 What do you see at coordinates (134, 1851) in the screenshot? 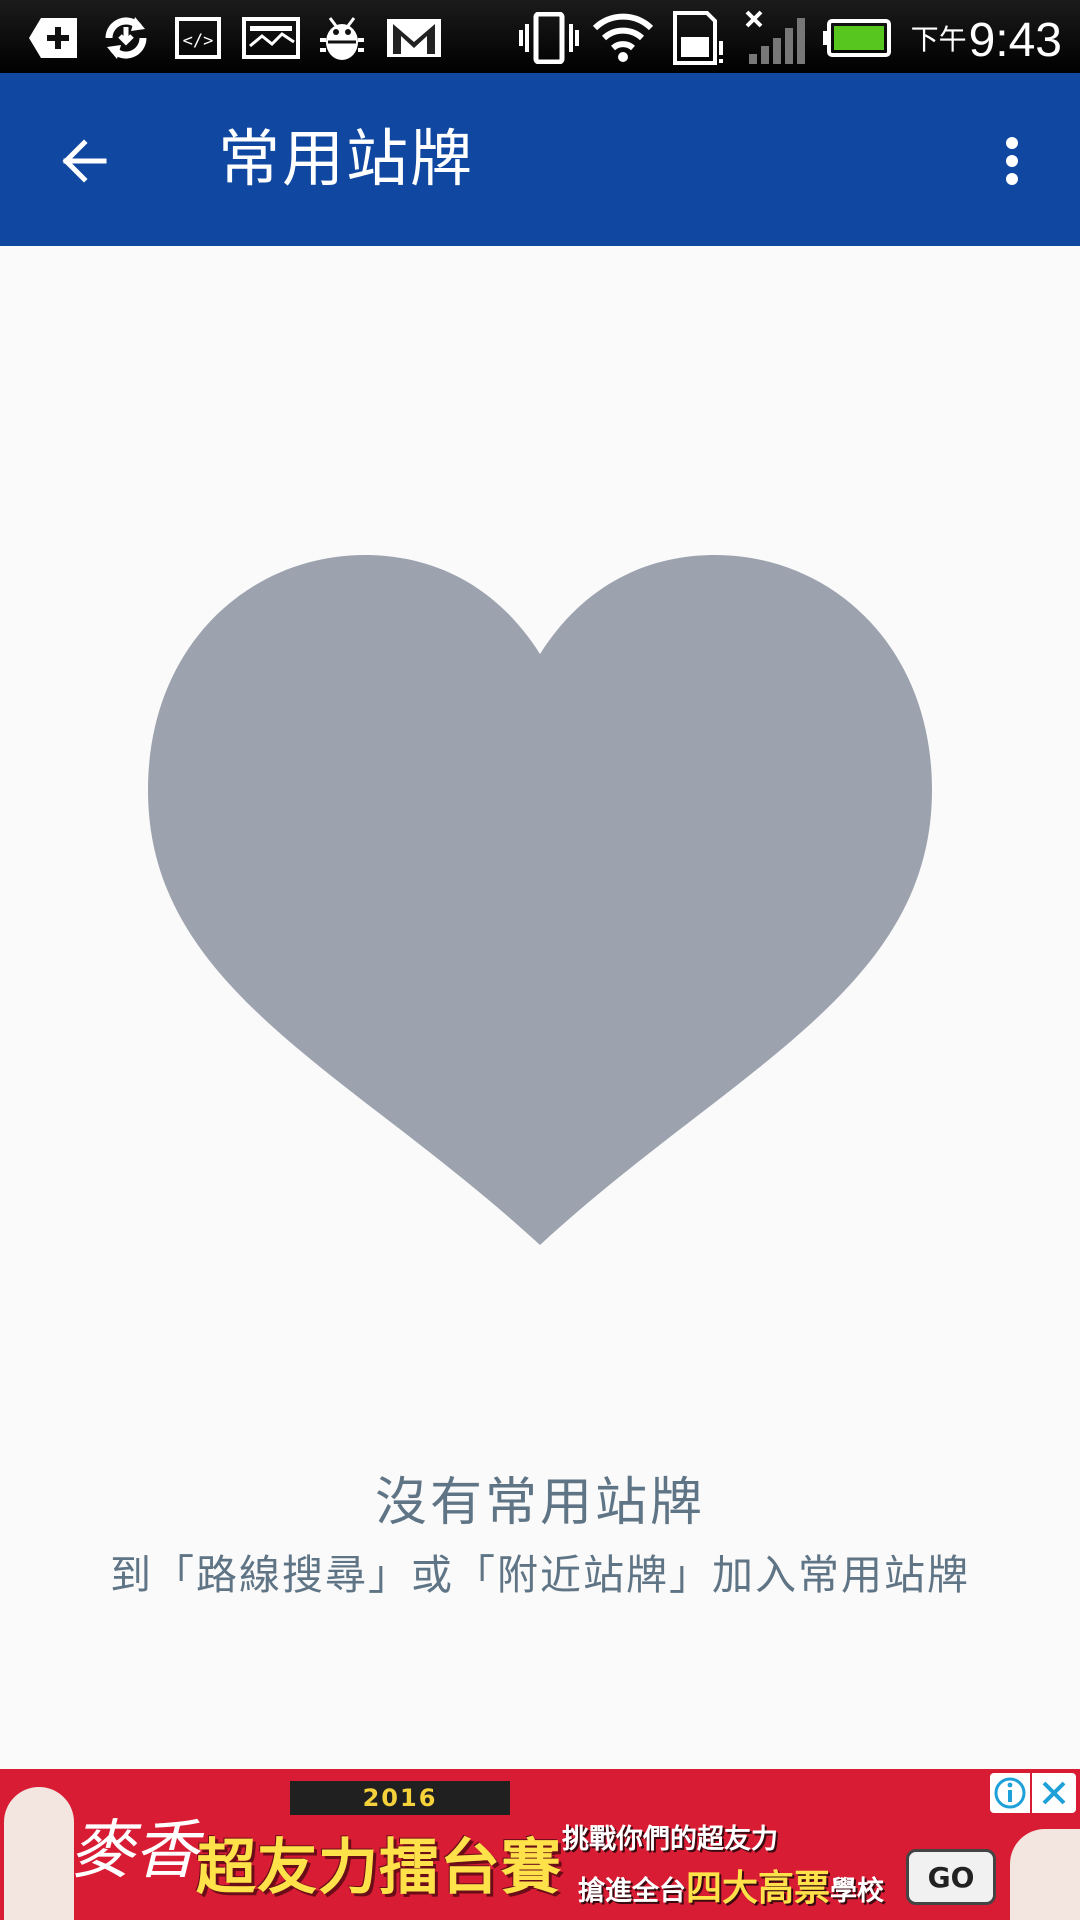
I see `ad-brand: 麥香` at bounding box center [134, 1851].